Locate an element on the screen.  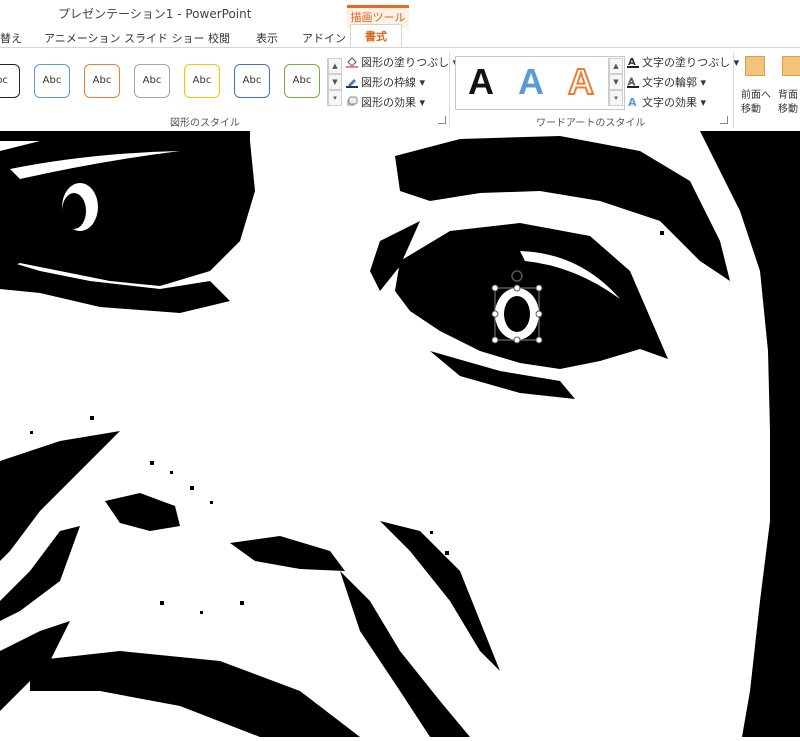
wordart-style-orange-outline: A is located at coordinates (581, 81).